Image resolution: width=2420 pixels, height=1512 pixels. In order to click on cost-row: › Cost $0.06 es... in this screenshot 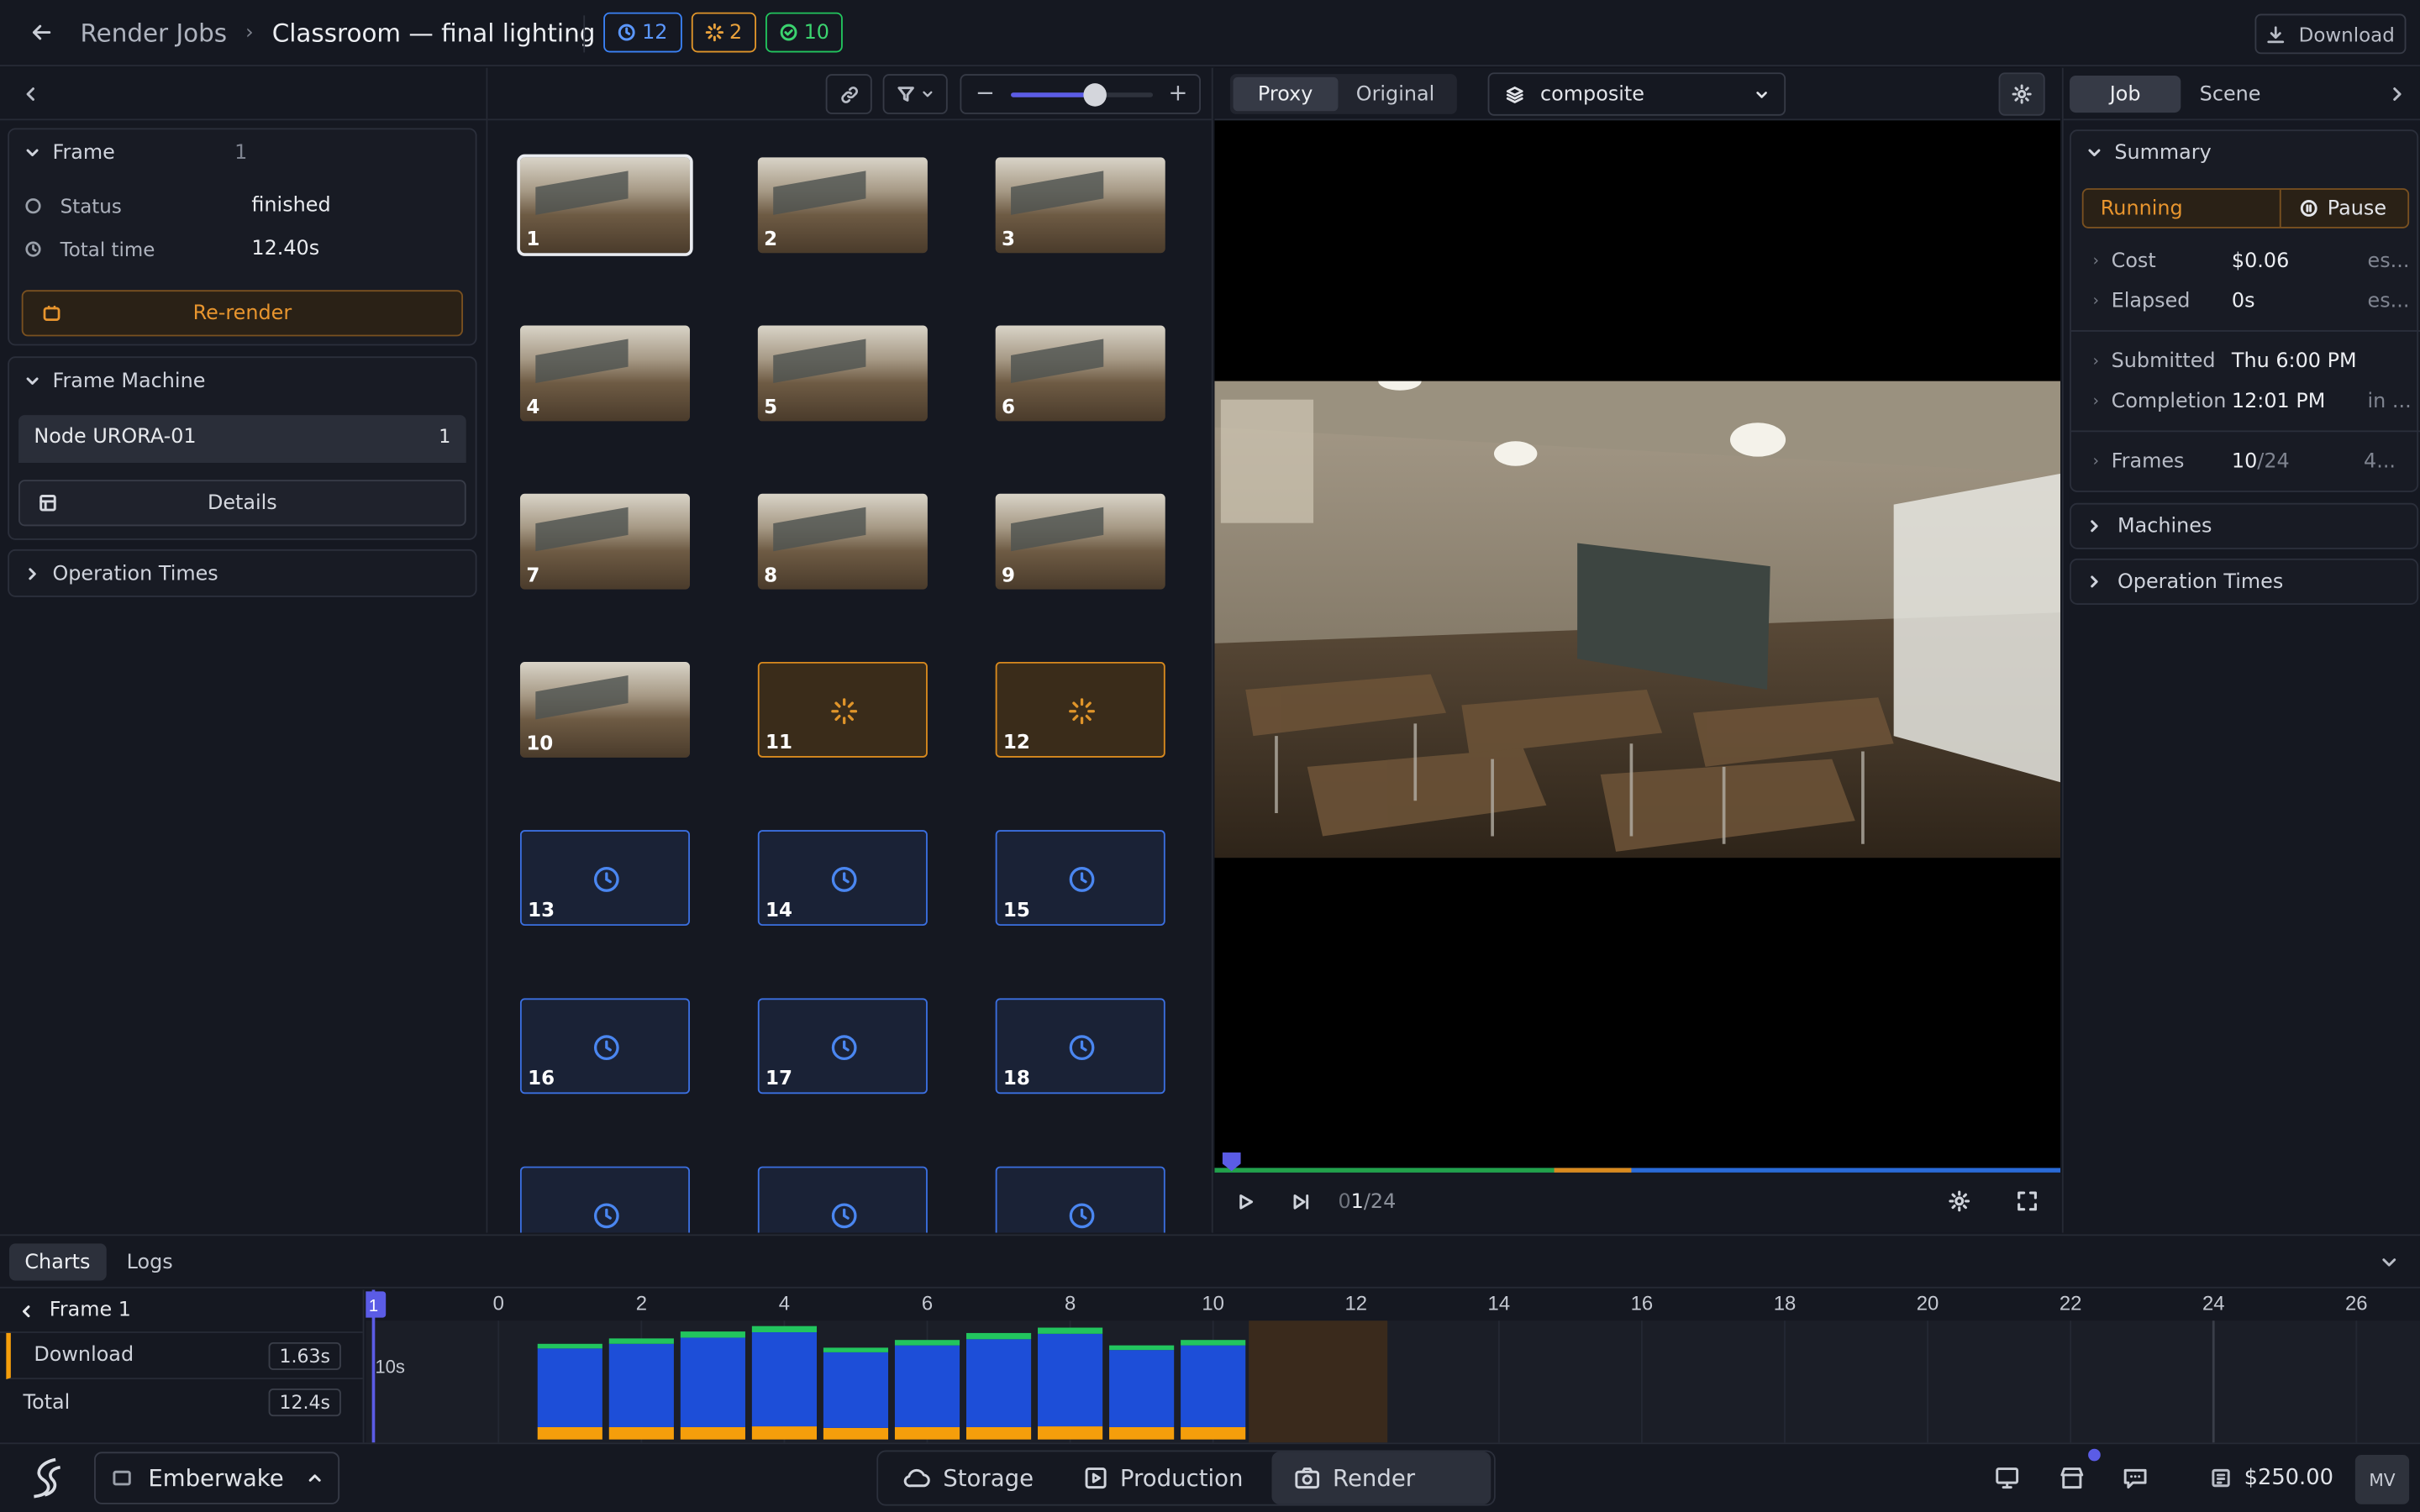, I will do `click(2245, 261)`.